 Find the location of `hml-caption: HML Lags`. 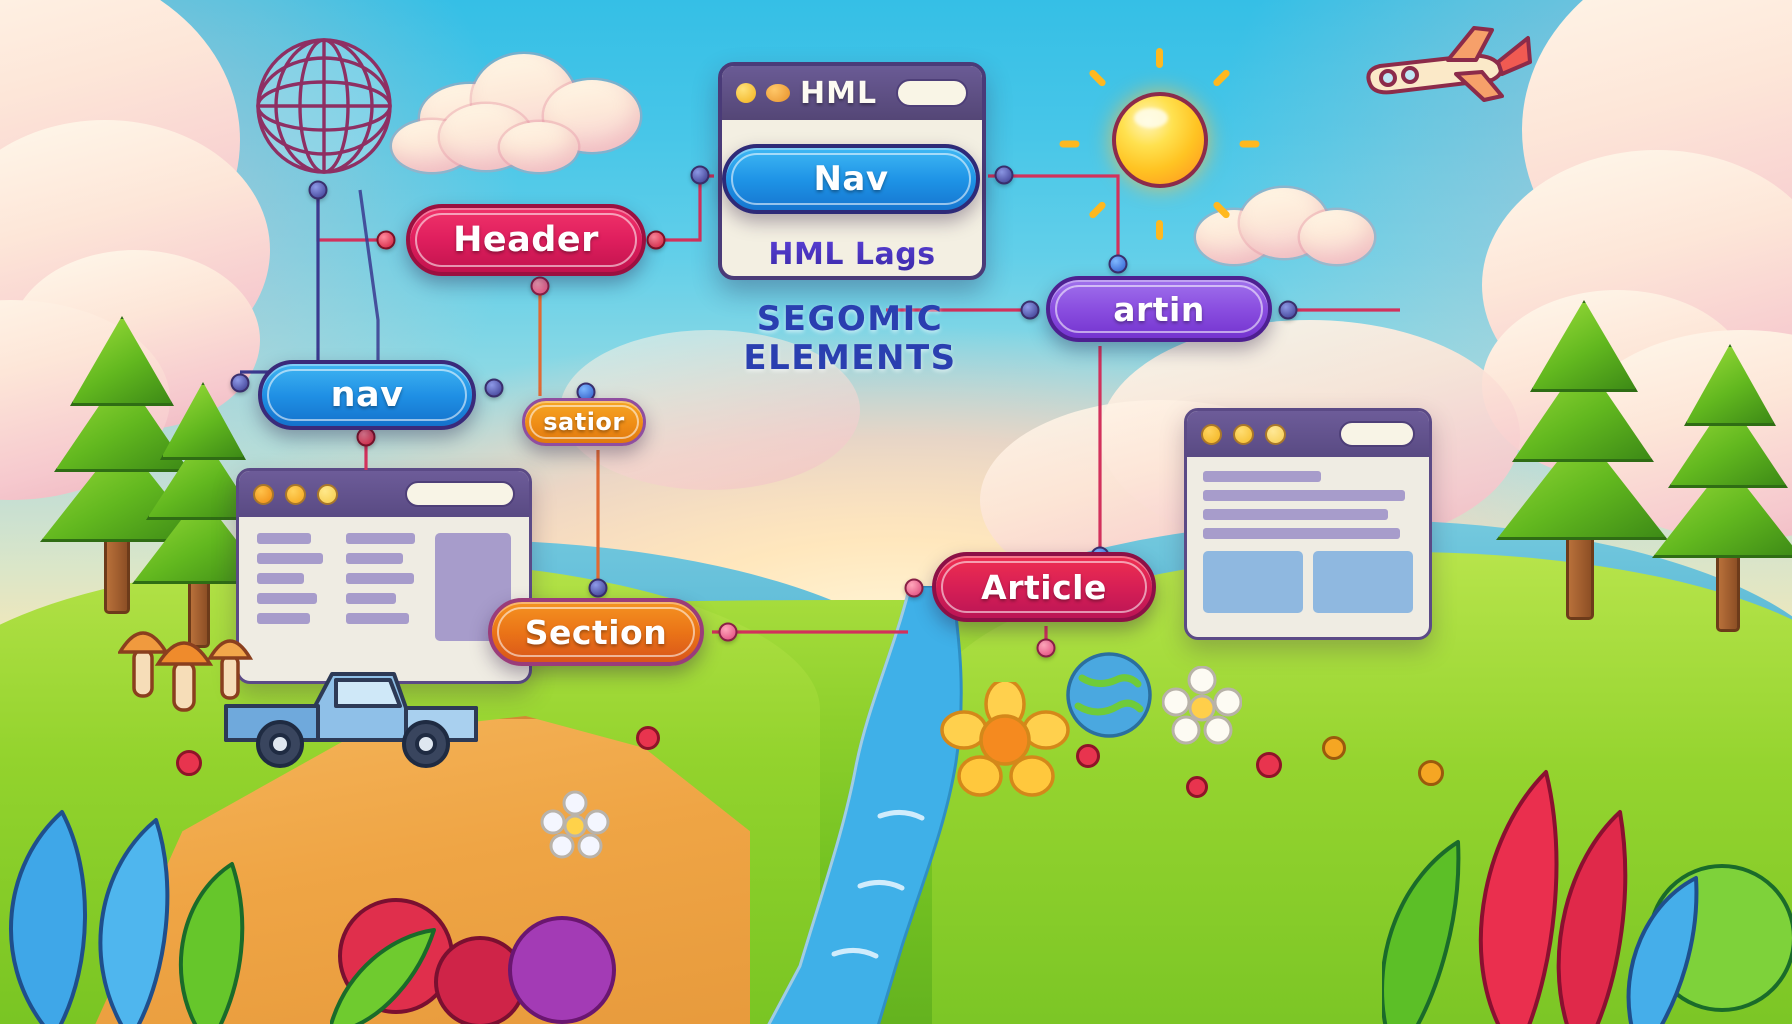

hml-caption: HML Lags is located at coordinates (852, 254).